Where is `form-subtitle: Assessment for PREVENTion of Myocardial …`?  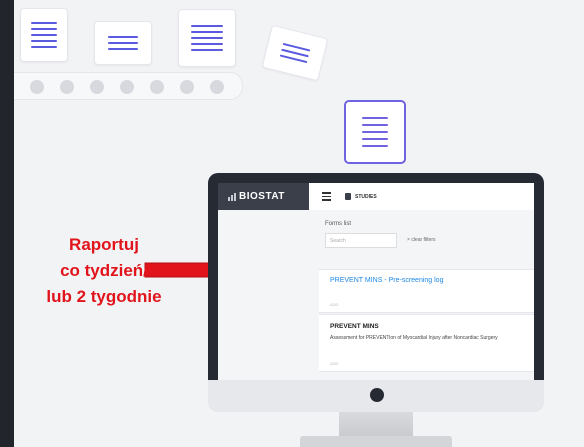
form-subtitle: Assessment for PREVENTion of Myocardial … is located at coordinates (414, 338).